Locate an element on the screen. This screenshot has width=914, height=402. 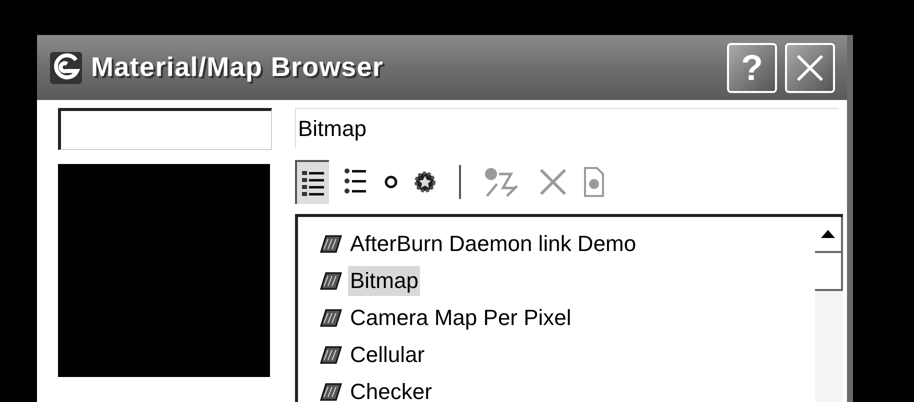
search-field is located at coordinates (165, 129).